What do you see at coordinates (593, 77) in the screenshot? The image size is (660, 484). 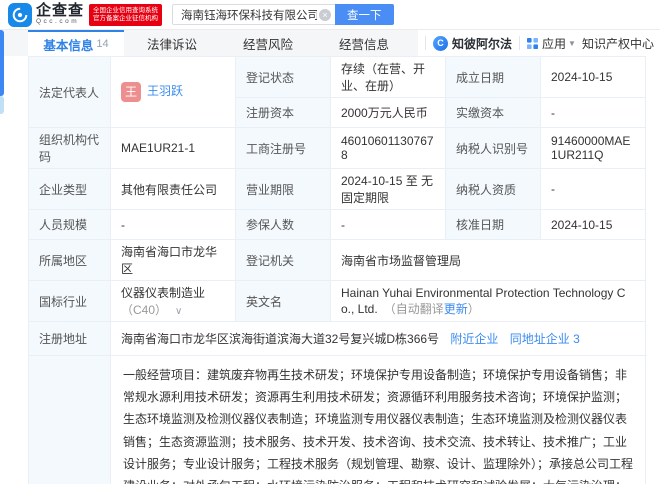 I see `field-value-est-date: 2024-10-15` at bounding box center [593, 77].